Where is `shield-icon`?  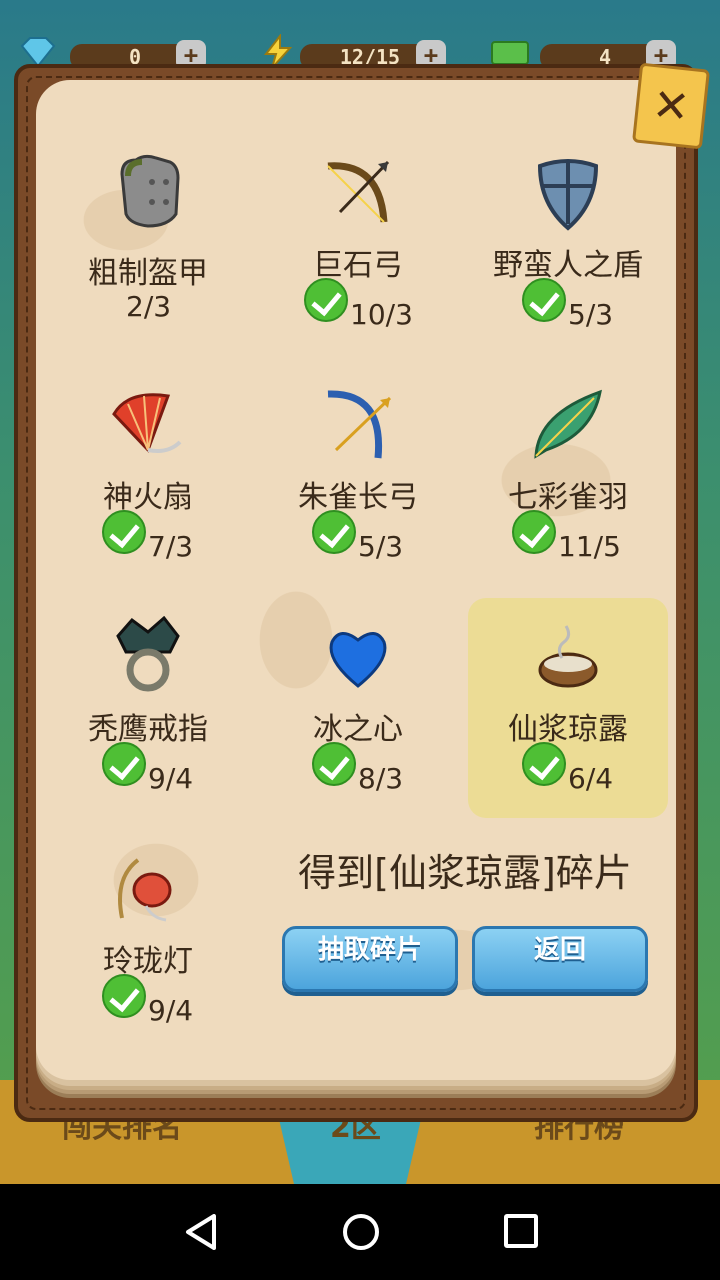
shield-icon is located at coordinates (568, 195).